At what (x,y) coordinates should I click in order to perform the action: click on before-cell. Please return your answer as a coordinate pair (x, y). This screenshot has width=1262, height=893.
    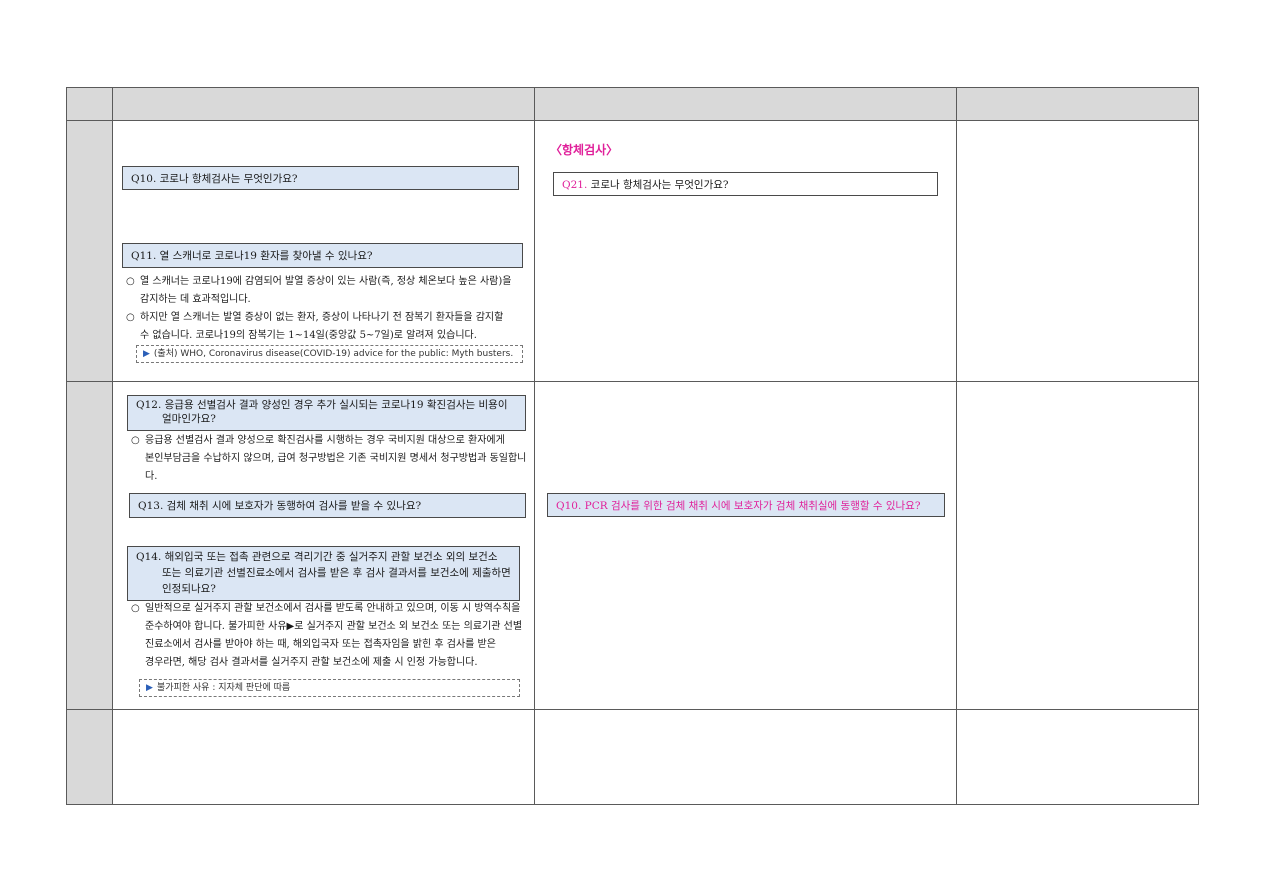
    Looking at the image, I should click on (323, 757).